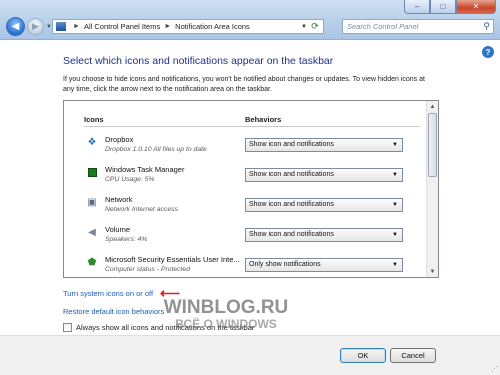 The image size is (500, 375). Describe the element at coordinates (363, 355) in the screenshot. I see `ok-button: OK` at that location.